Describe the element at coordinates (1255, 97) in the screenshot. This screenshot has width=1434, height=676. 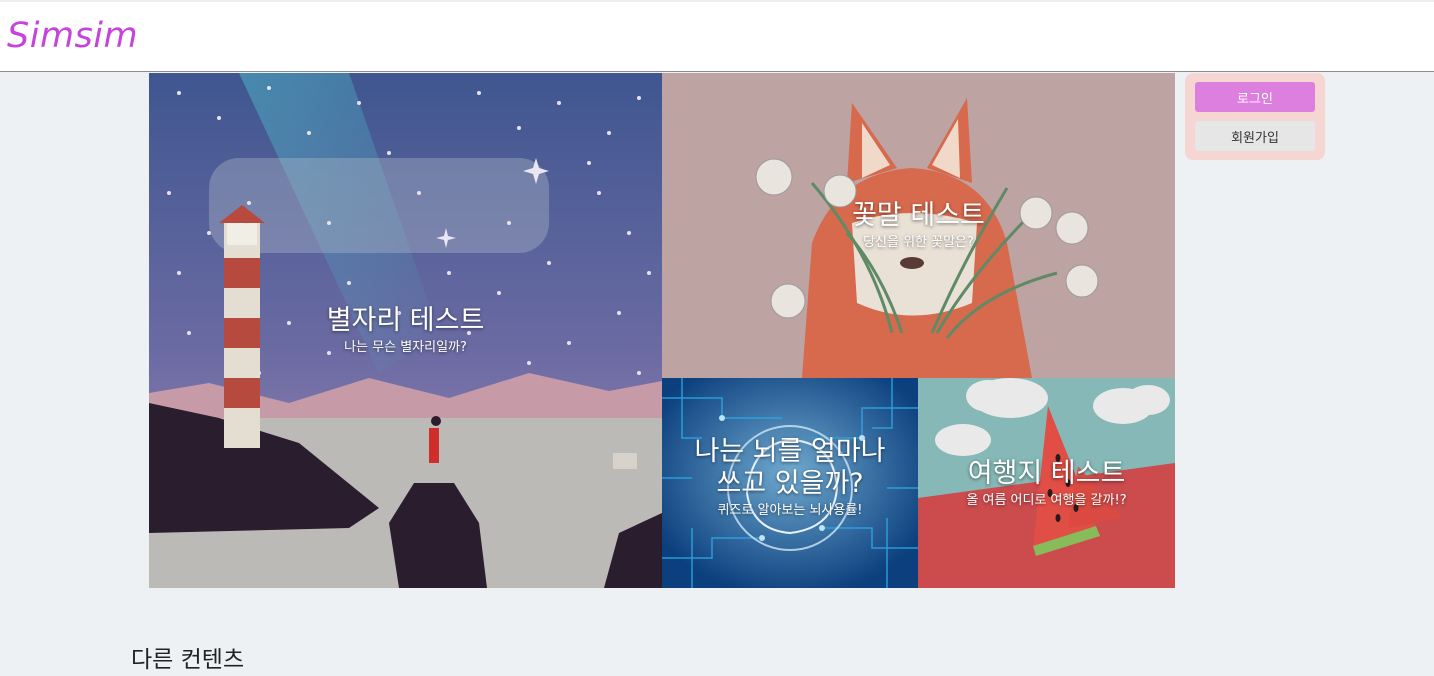
I see `login-button: 로그인` at that location.